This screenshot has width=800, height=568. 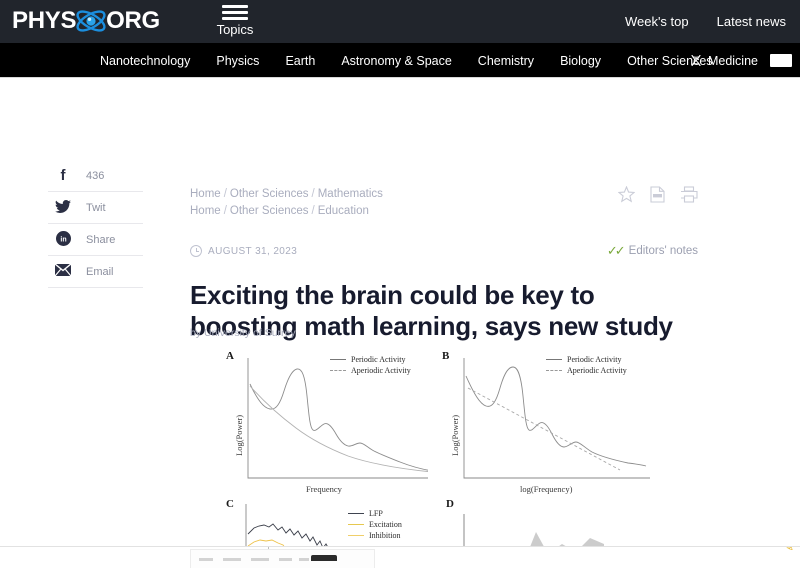 I want to click on nav-item-chemistry: Chemistry, so click(x=506, y=61).